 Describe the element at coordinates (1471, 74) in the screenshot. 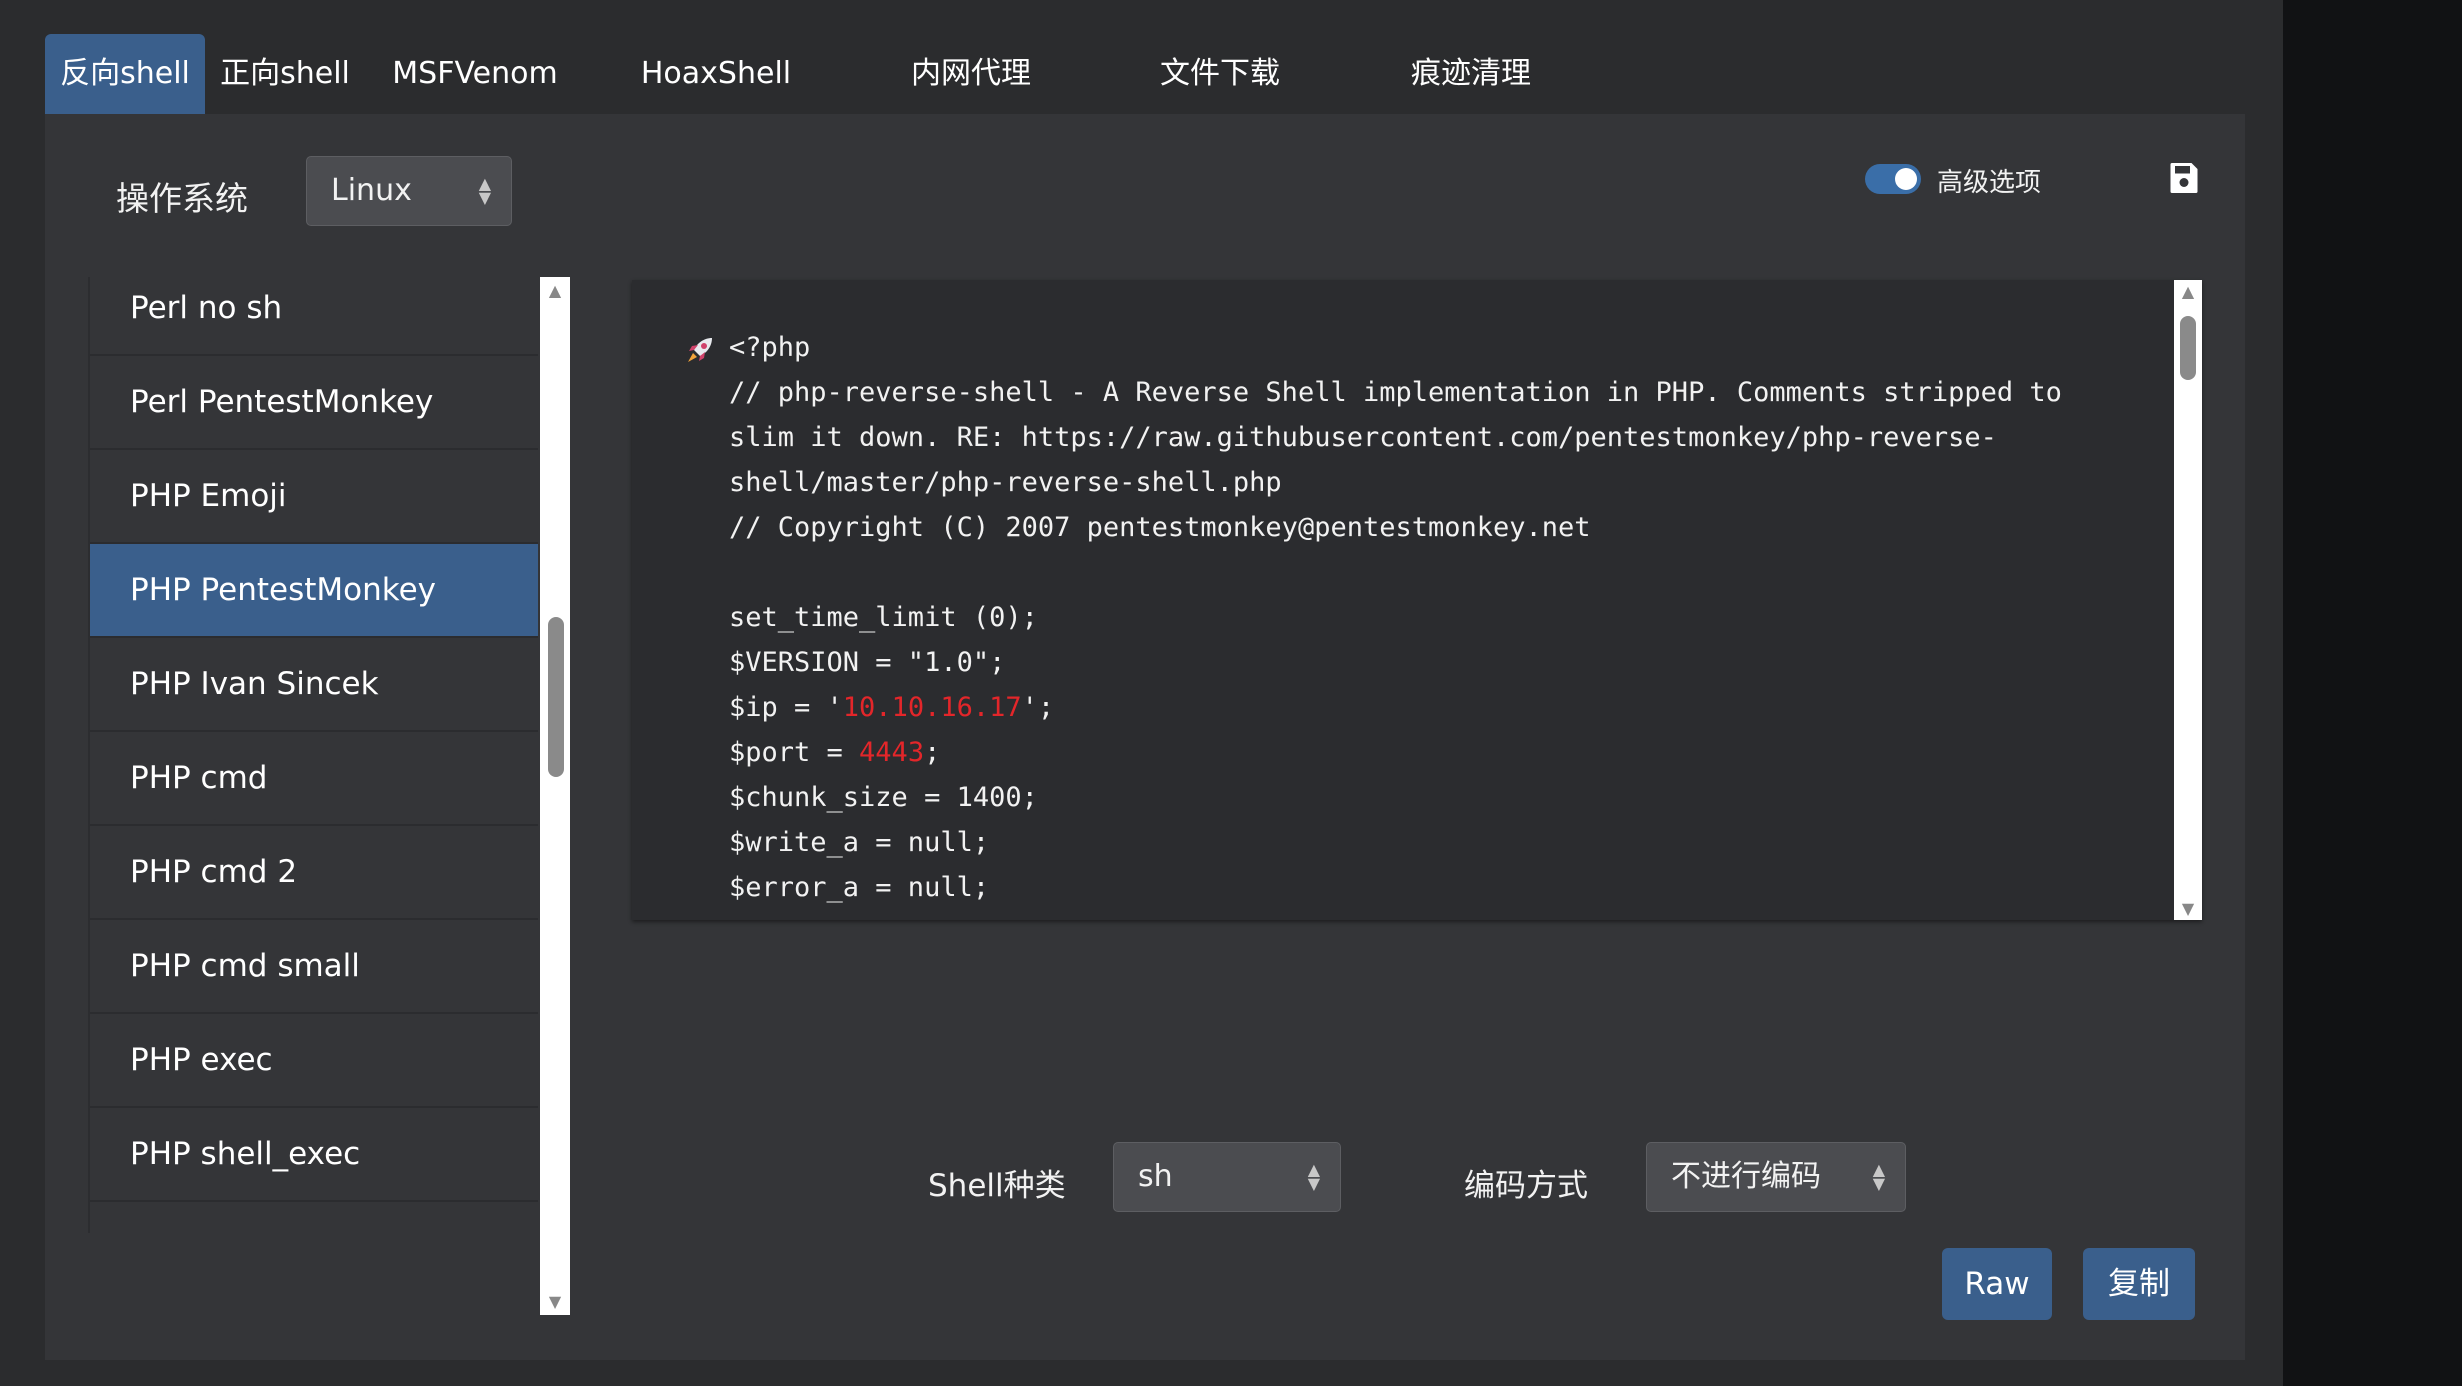

I see `tab-trace-cleanup: 痕迹清理` at that location.